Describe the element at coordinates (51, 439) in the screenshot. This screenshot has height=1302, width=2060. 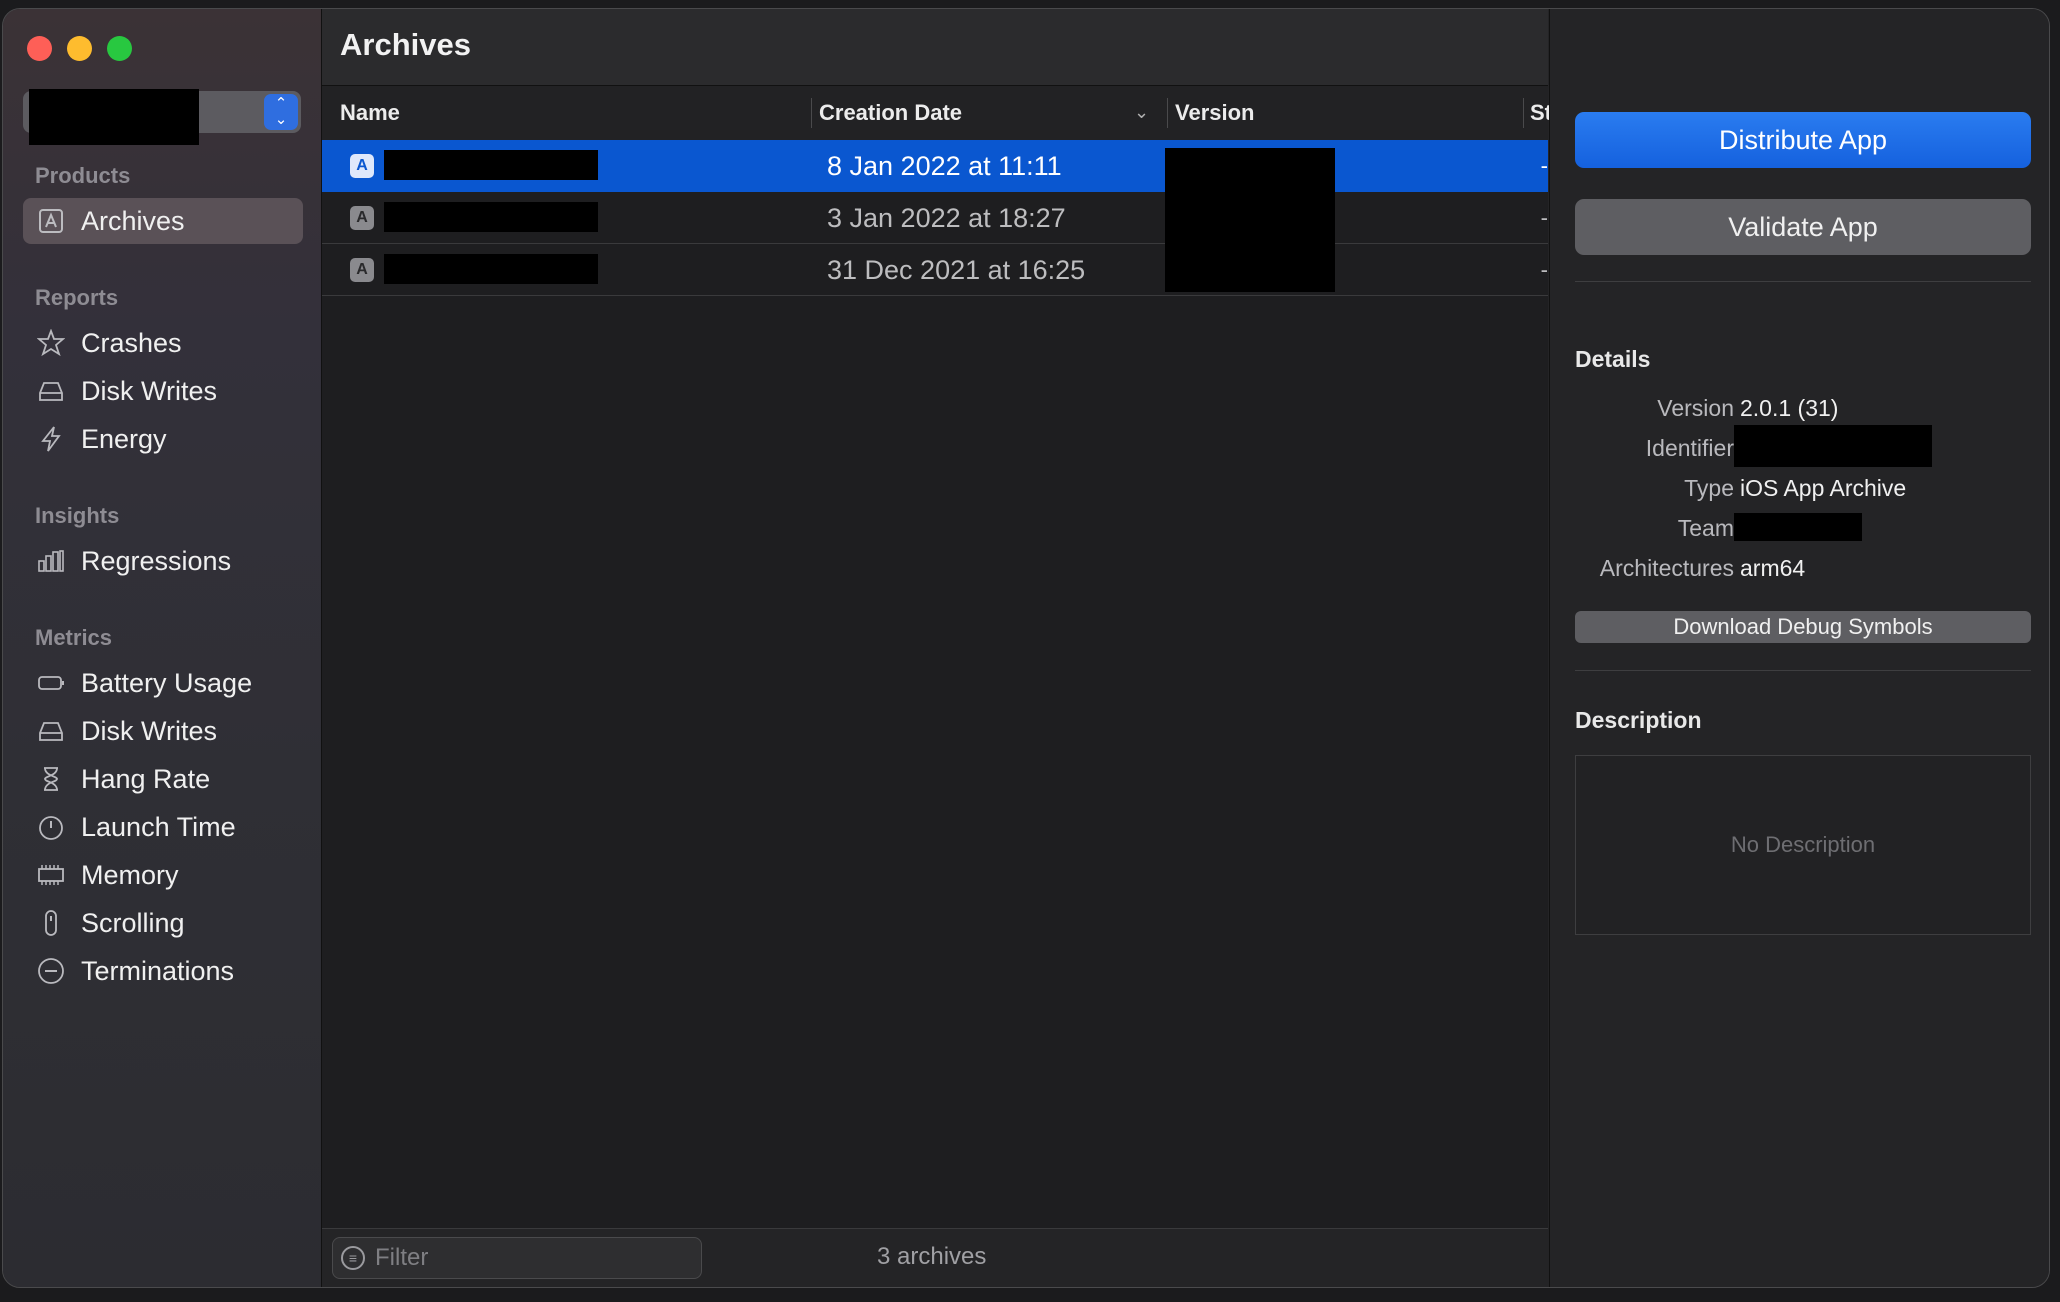
I see `bolt-icon` at that location.